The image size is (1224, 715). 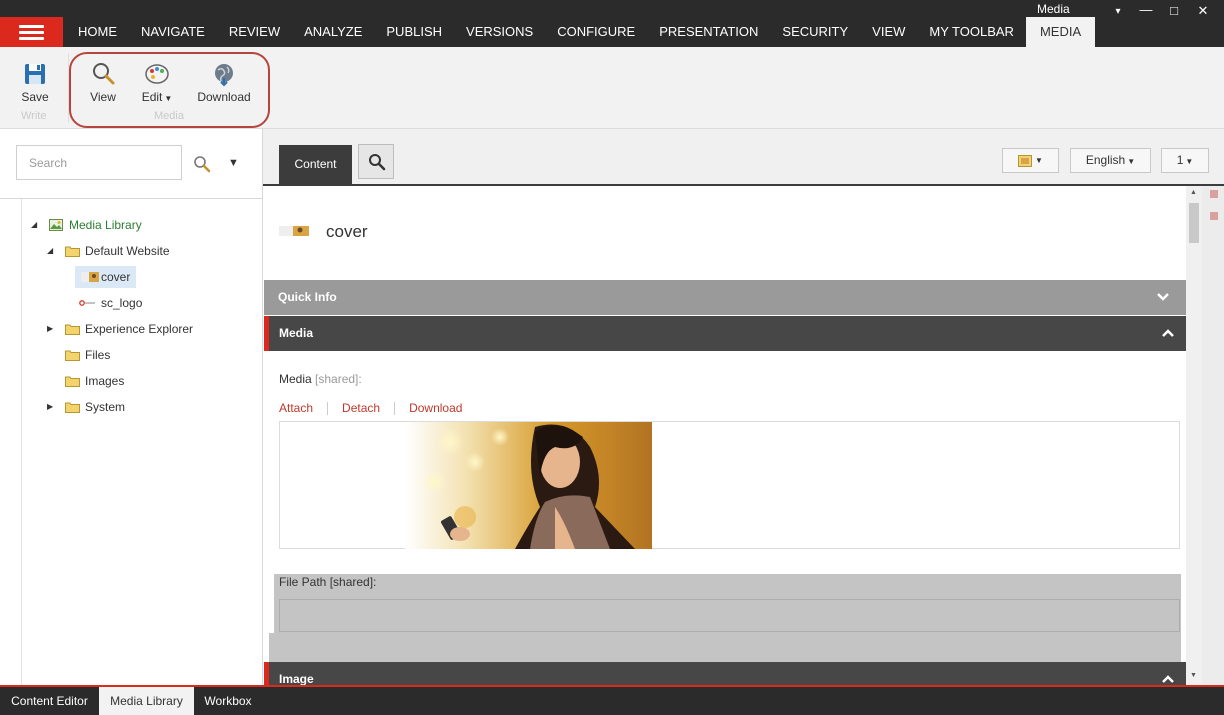 I want to click on tab-media-library: Media Library, so click(x=146, y=701).